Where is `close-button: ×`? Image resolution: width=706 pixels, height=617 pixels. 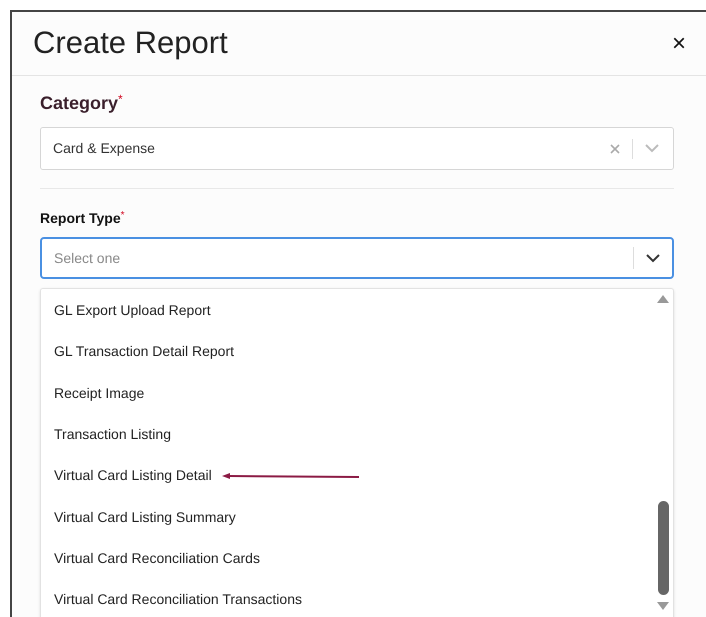 close-button: × is located at coordinates (679, 44).